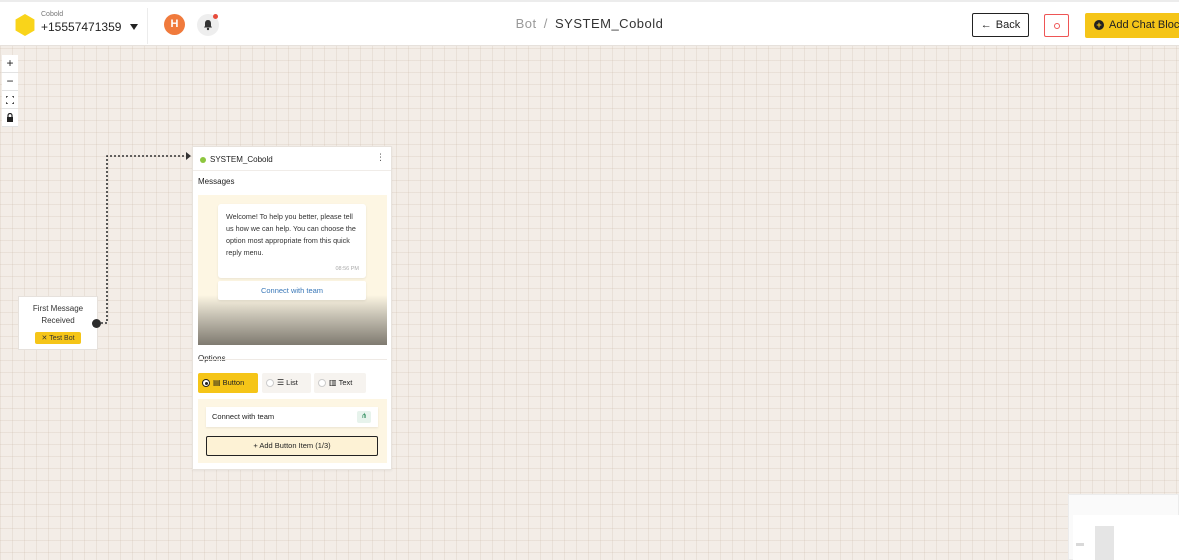  What do you see at coordinates (96, 323) in the screenshot?
I see `node-output-handle` at bounding box center [96, 323].